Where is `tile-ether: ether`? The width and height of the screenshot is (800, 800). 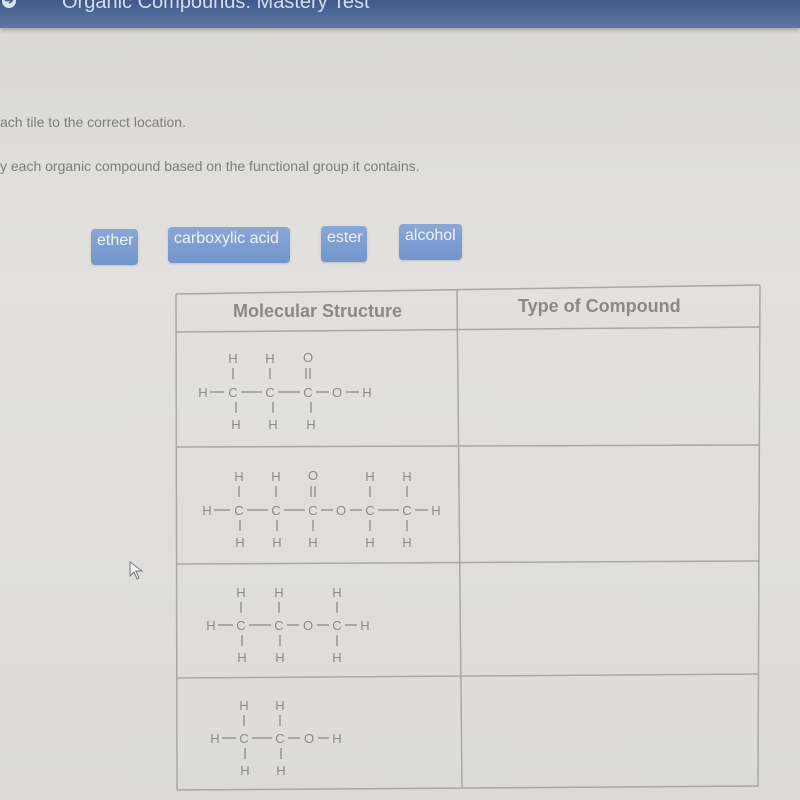
tile-ether: ether is located at coordinates (114, 247).